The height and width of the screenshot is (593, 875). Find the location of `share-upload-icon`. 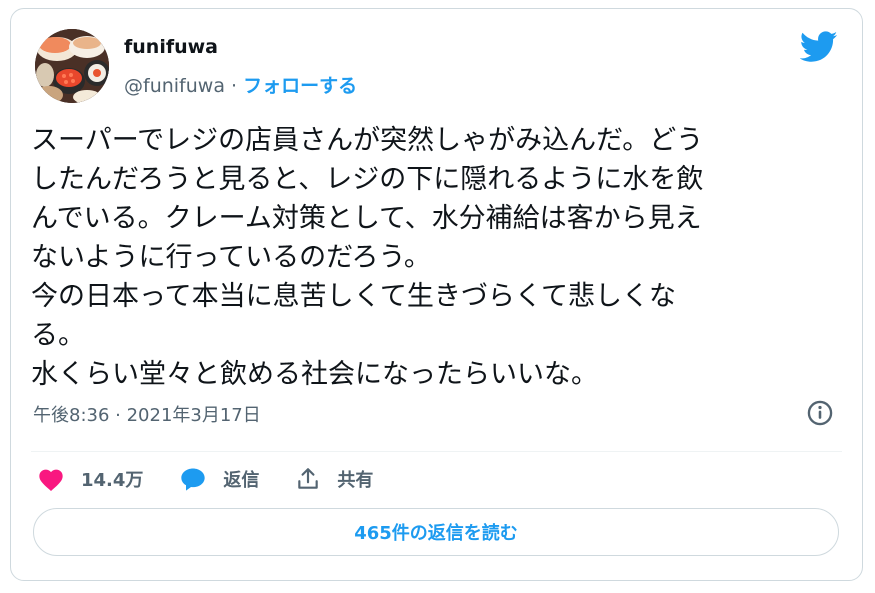

share-upload-icon is located at coordinates (308, 478).